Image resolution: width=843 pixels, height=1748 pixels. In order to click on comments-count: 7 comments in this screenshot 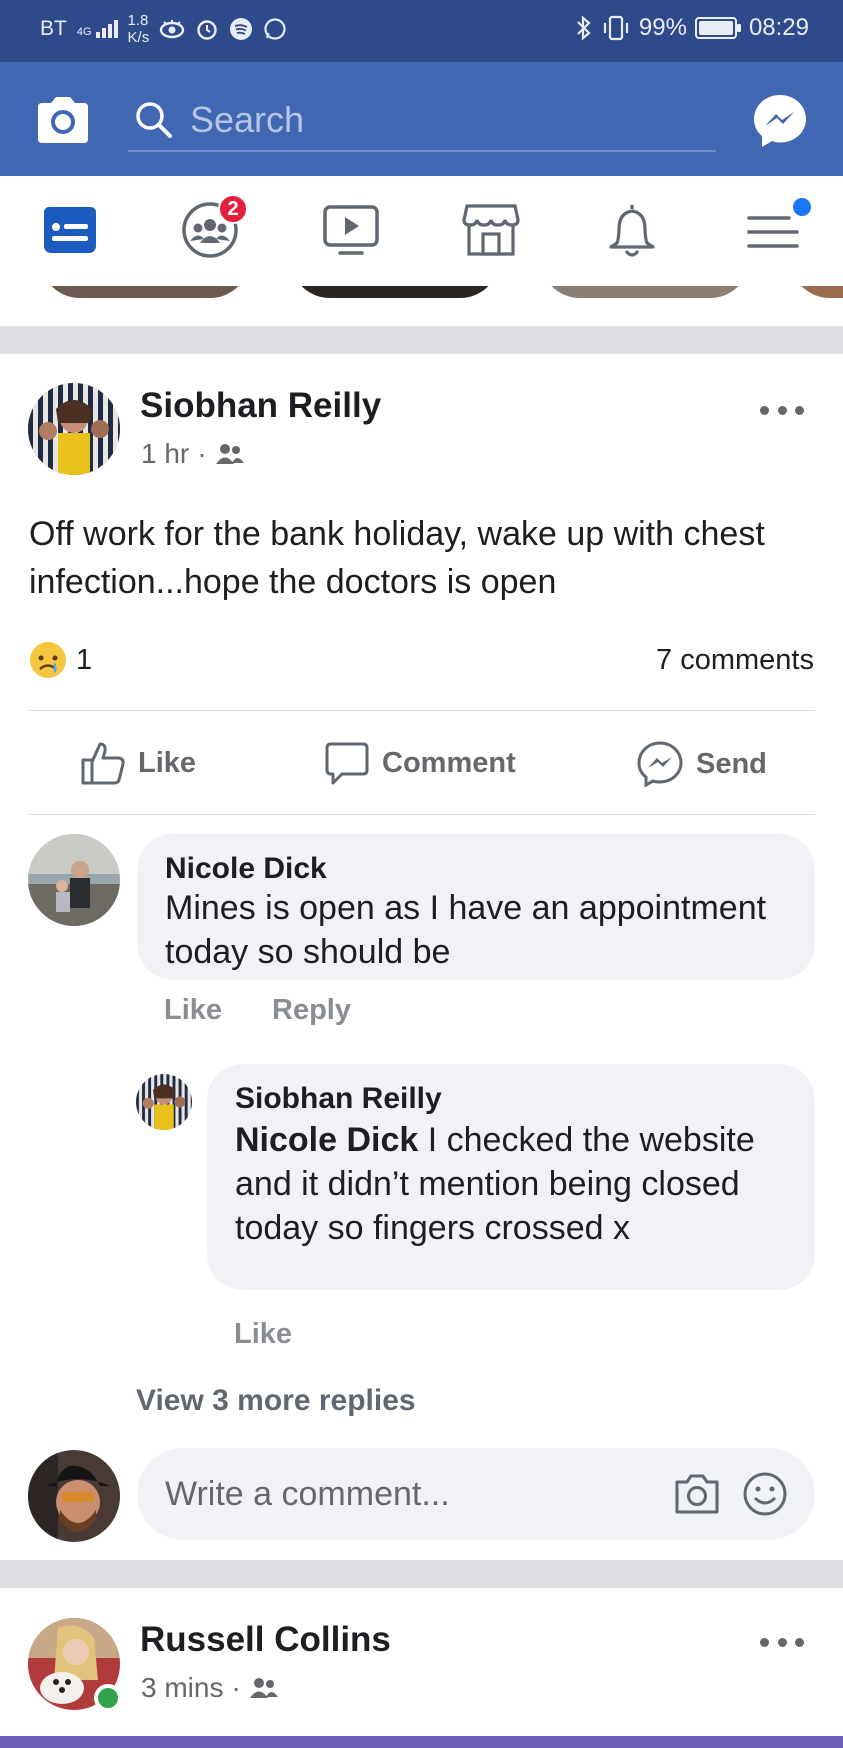, I will do `click(735, 660)`.